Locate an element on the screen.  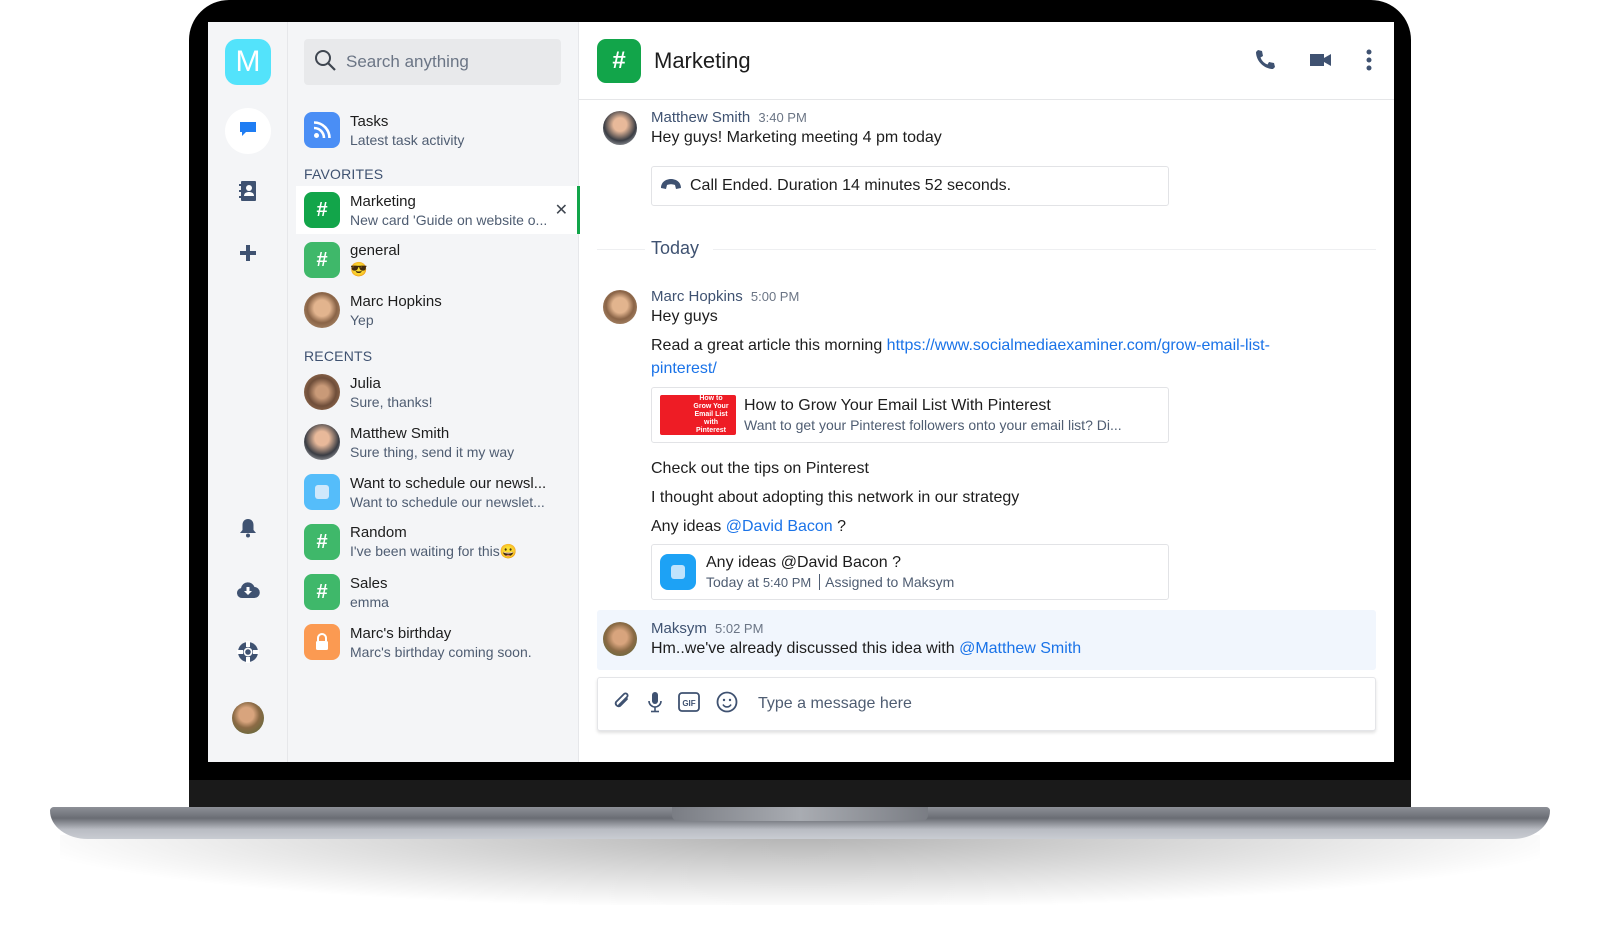
item-subtitle: Yep is located at coordinates (362, 319).